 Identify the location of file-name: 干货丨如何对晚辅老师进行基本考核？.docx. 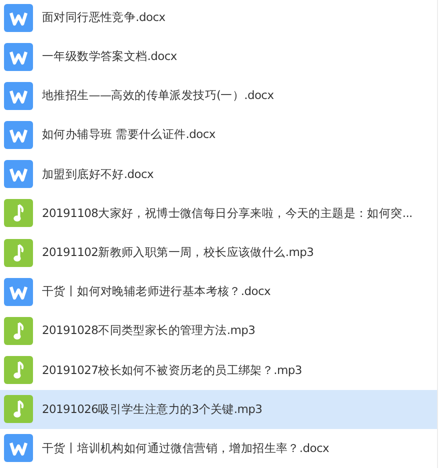
(156, 291).